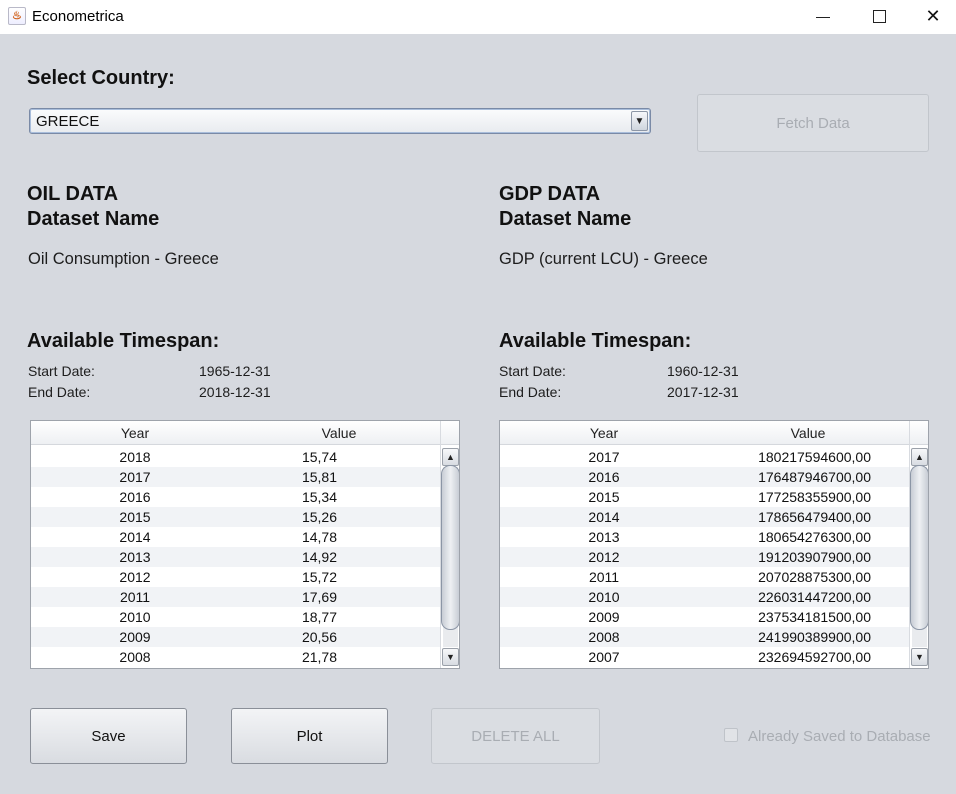 The image size is (956, 794). Describe the element at coordinates (319, 497) in the screenshot. I see `value-cell: 15,34` at that location.